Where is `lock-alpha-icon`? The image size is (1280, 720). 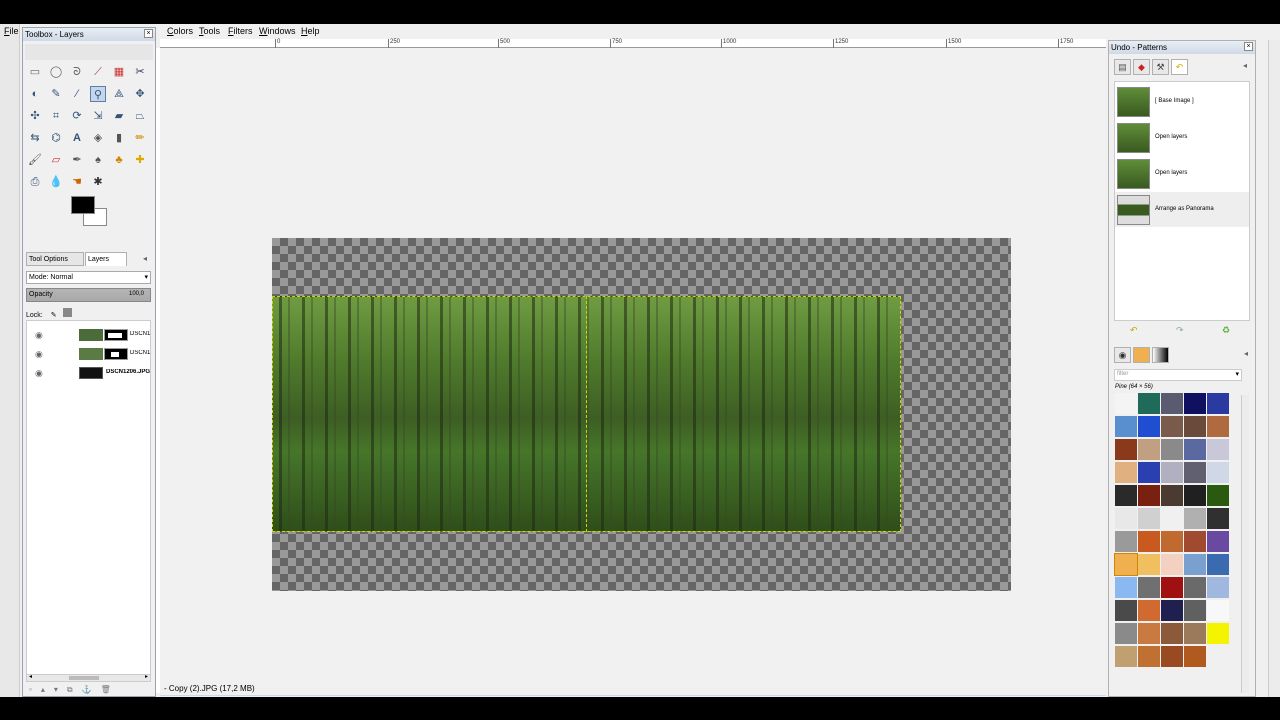 lock-alpha-icon is located at coordinates (67, 312).